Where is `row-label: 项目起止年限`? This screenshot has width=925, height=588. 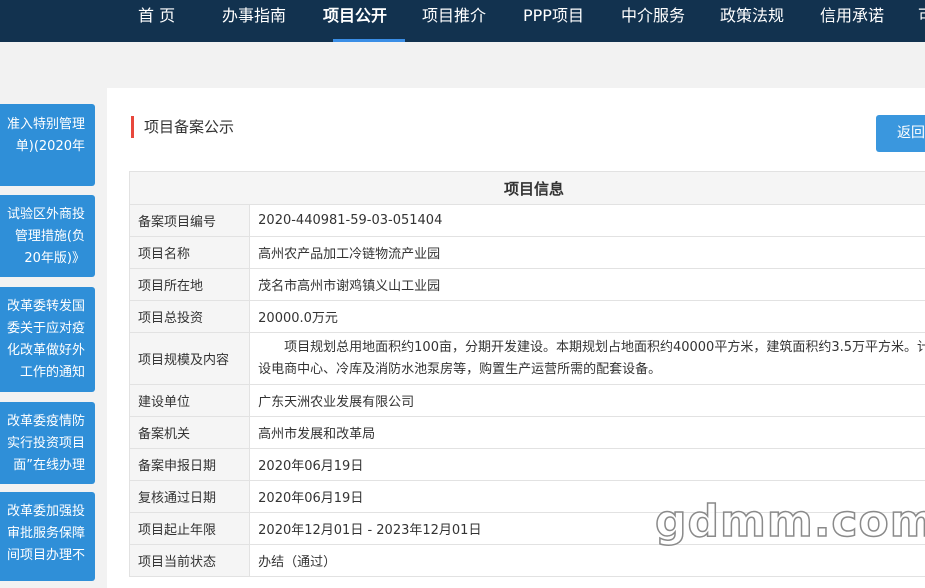
row-label: 项目起止年限 is located at coordinates (190, 529).